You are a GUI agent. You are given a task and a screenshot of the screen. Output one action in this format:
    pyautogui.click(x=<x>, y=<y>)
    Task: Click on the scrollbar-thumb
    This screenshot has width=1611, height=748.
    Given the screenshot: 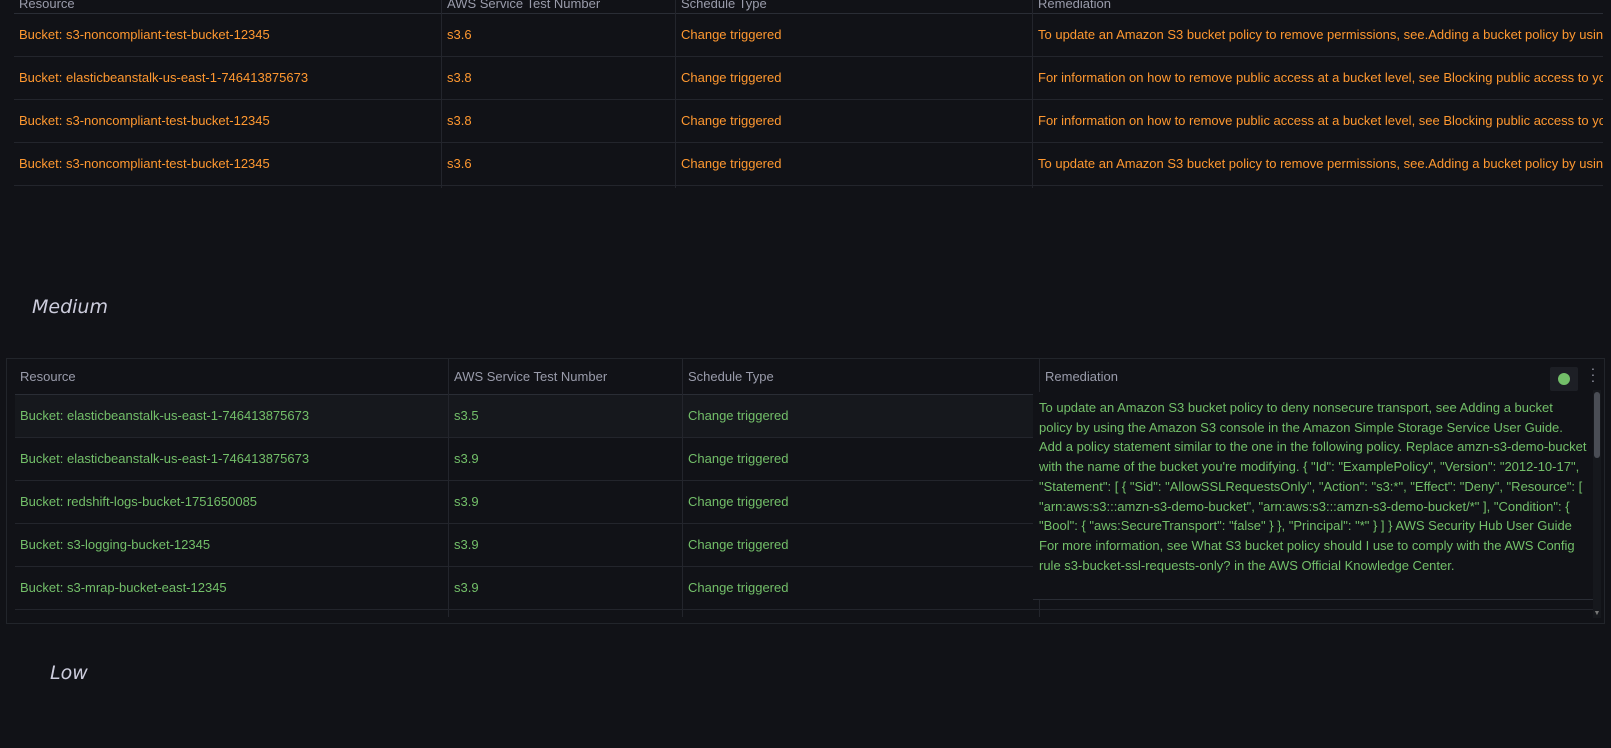 What is the action you would take?
    pyautogui.click(x=1597, y=425)
    